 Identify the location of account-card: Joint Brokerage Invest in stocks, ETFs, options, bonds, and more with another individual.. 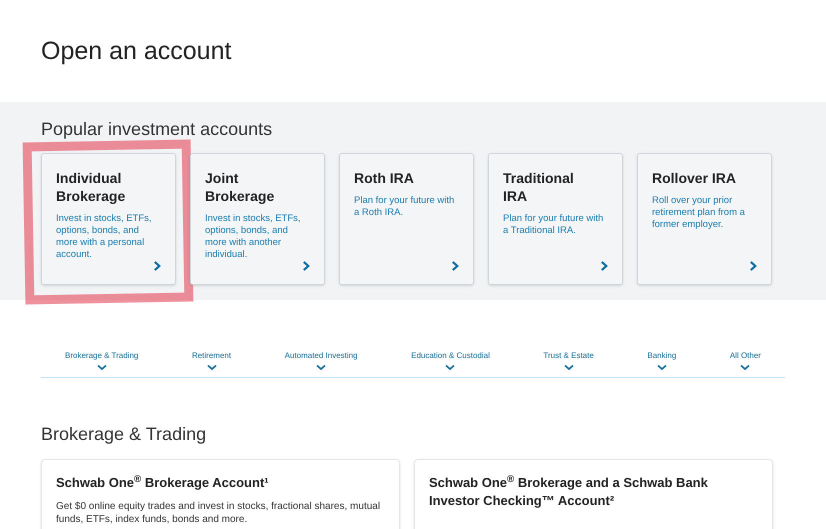
(257, 219).